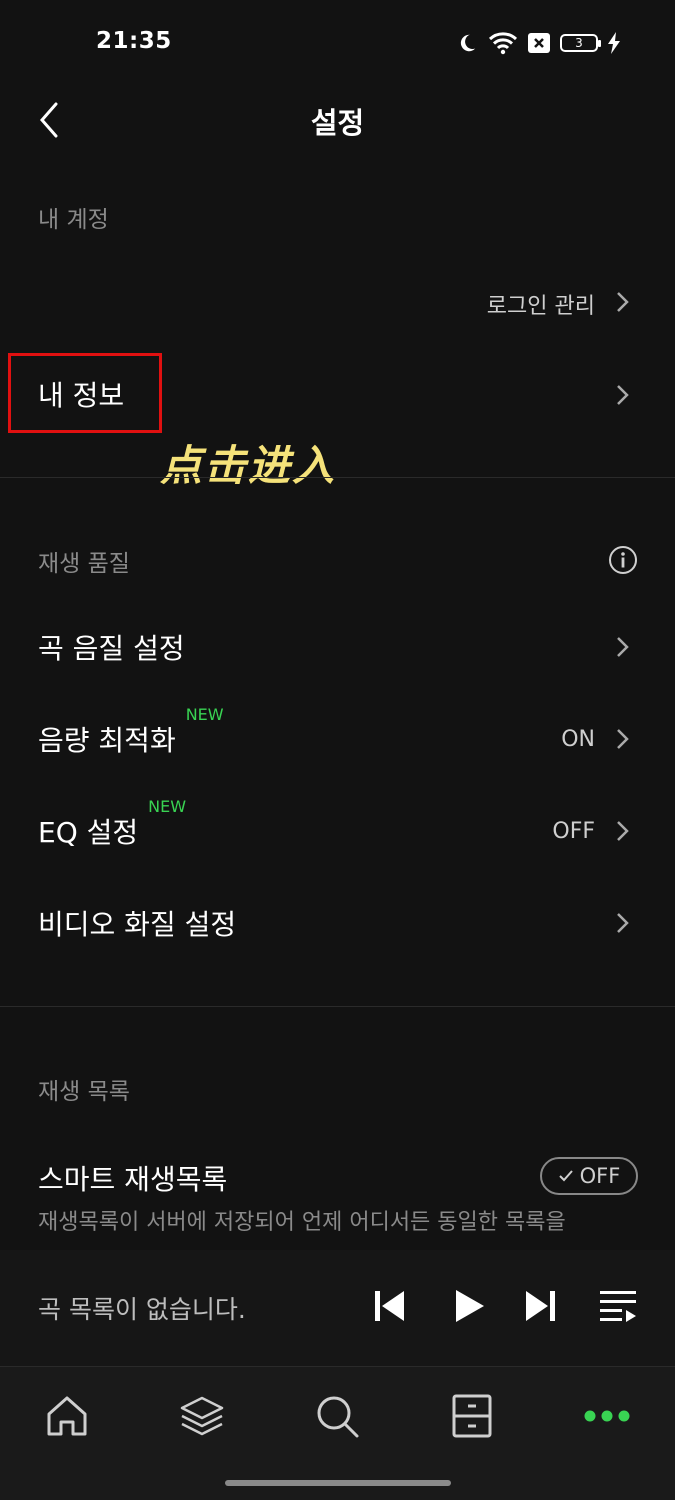 This screenshot has width=675, height=1500. What do you see at coordinates (540, 1306) in the screenshot?
I see `skip-next-icon` at bounding box center [540, 1306].